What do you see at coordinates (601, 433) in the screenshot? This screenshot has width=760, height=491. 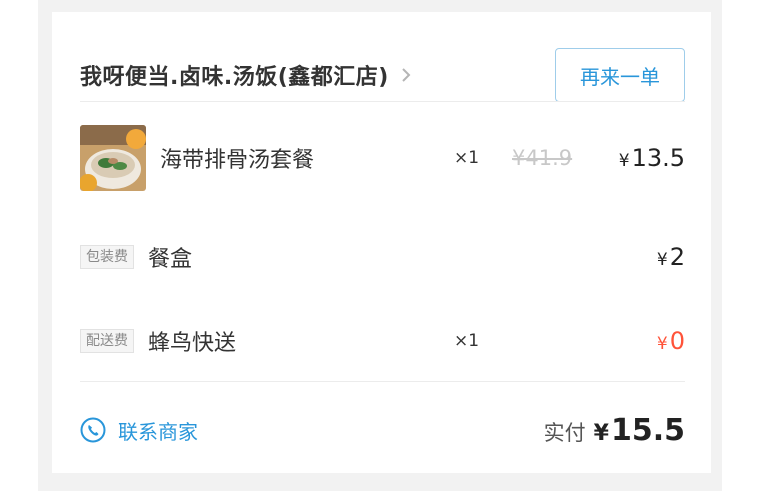 I see `paid-currency: ¥` at bounding box center [601, 433].